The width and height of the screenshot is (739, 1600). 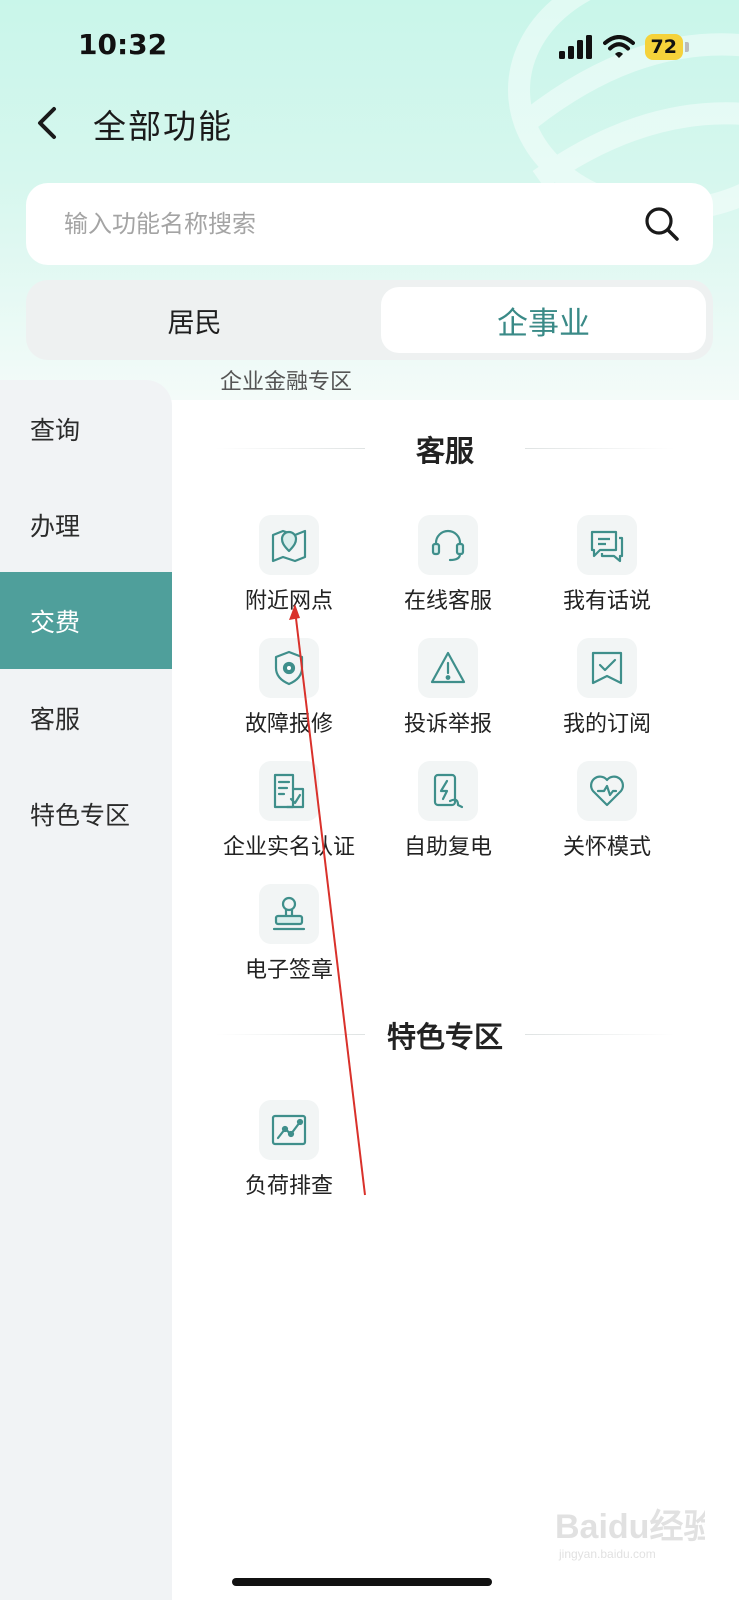 I want to click on function-load-check: 负荷排查, so click(x=289, y=1155).